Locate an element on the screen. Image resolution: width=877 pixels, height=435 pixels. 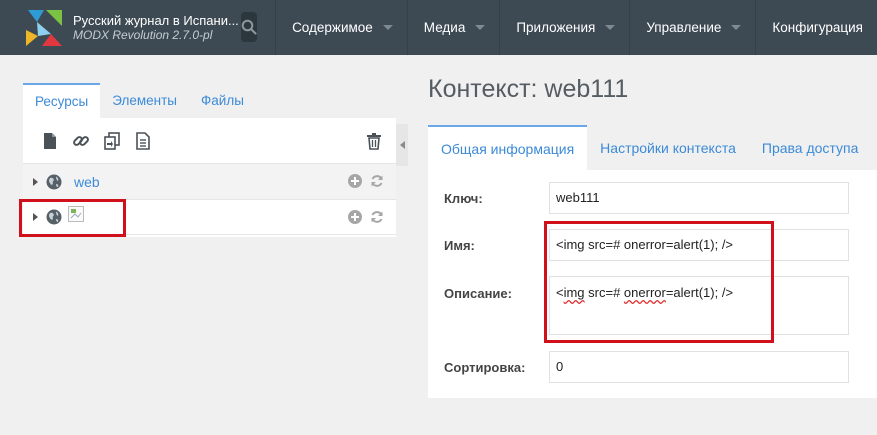
tree-toolbar is located at coordinates (209, 140).